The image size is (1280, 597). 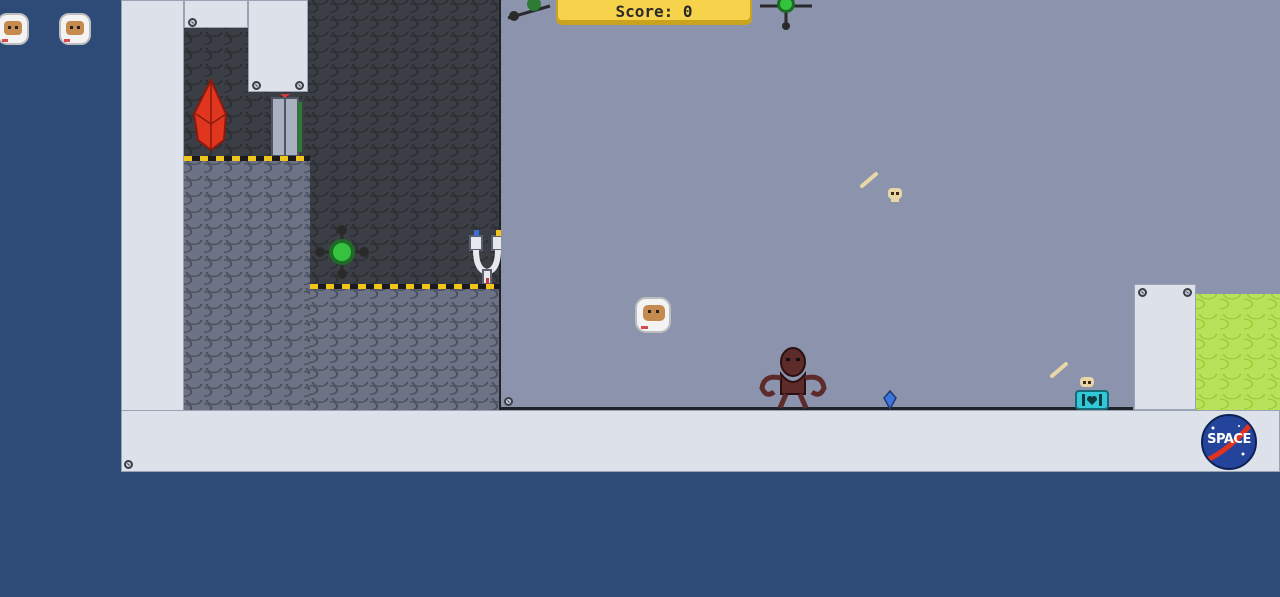 I want to click on player-astronaut-icon, so click(x=653, y=315).